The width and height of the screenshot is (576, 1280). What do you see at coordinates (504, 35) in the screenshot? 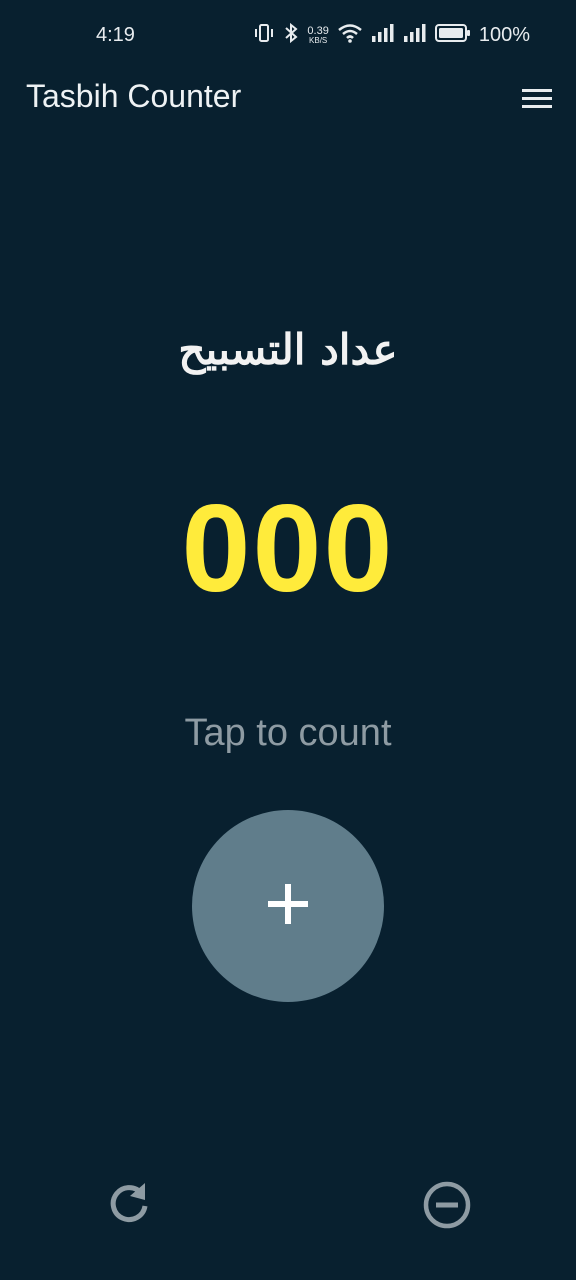
I see `battery-percent: 100%` at bounding box center [504, 35].